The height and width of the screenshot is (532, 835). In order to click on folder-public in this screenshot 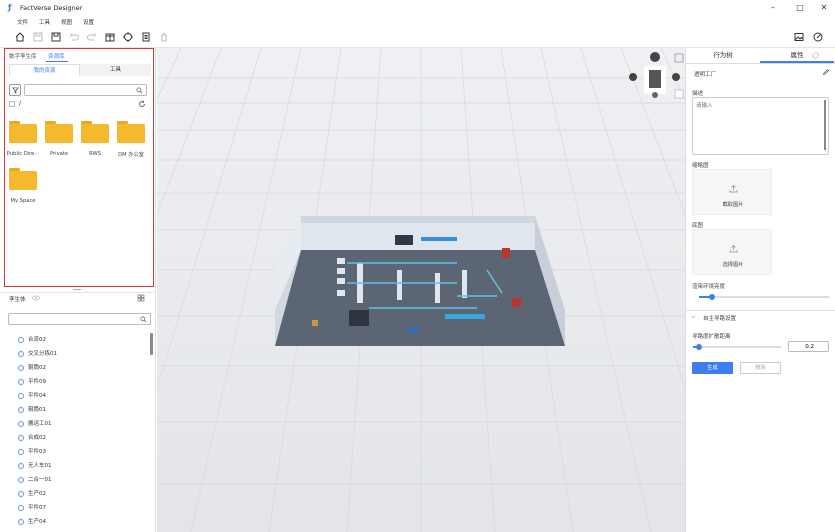, I will do `click(23, 132)`.